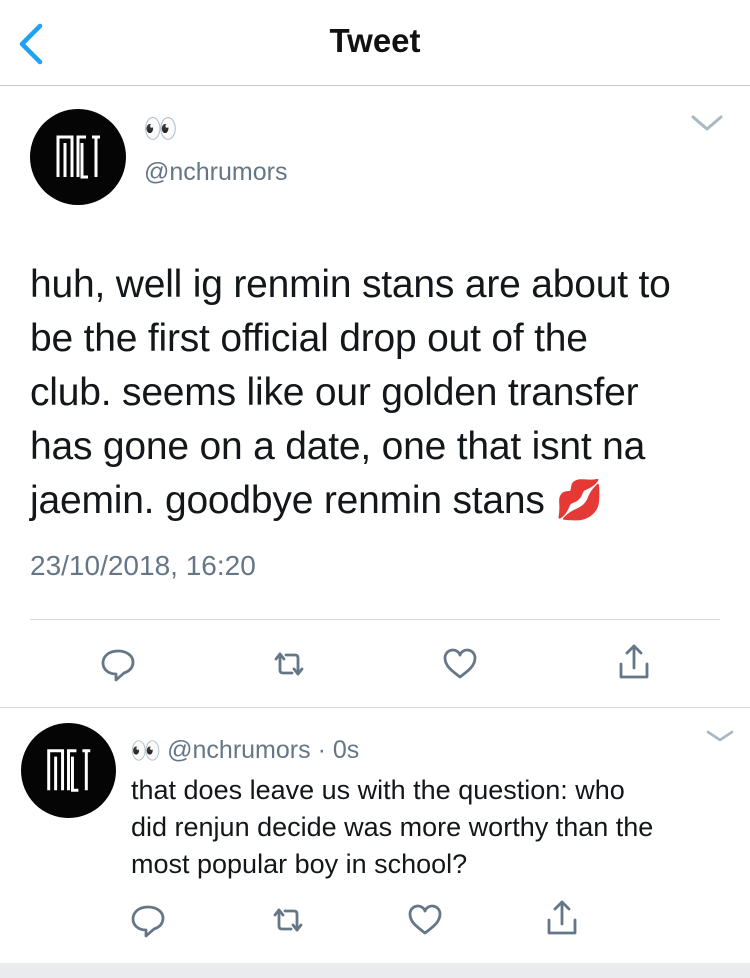  I want to click on navigation-bar: Tweet, so click(375, 43).